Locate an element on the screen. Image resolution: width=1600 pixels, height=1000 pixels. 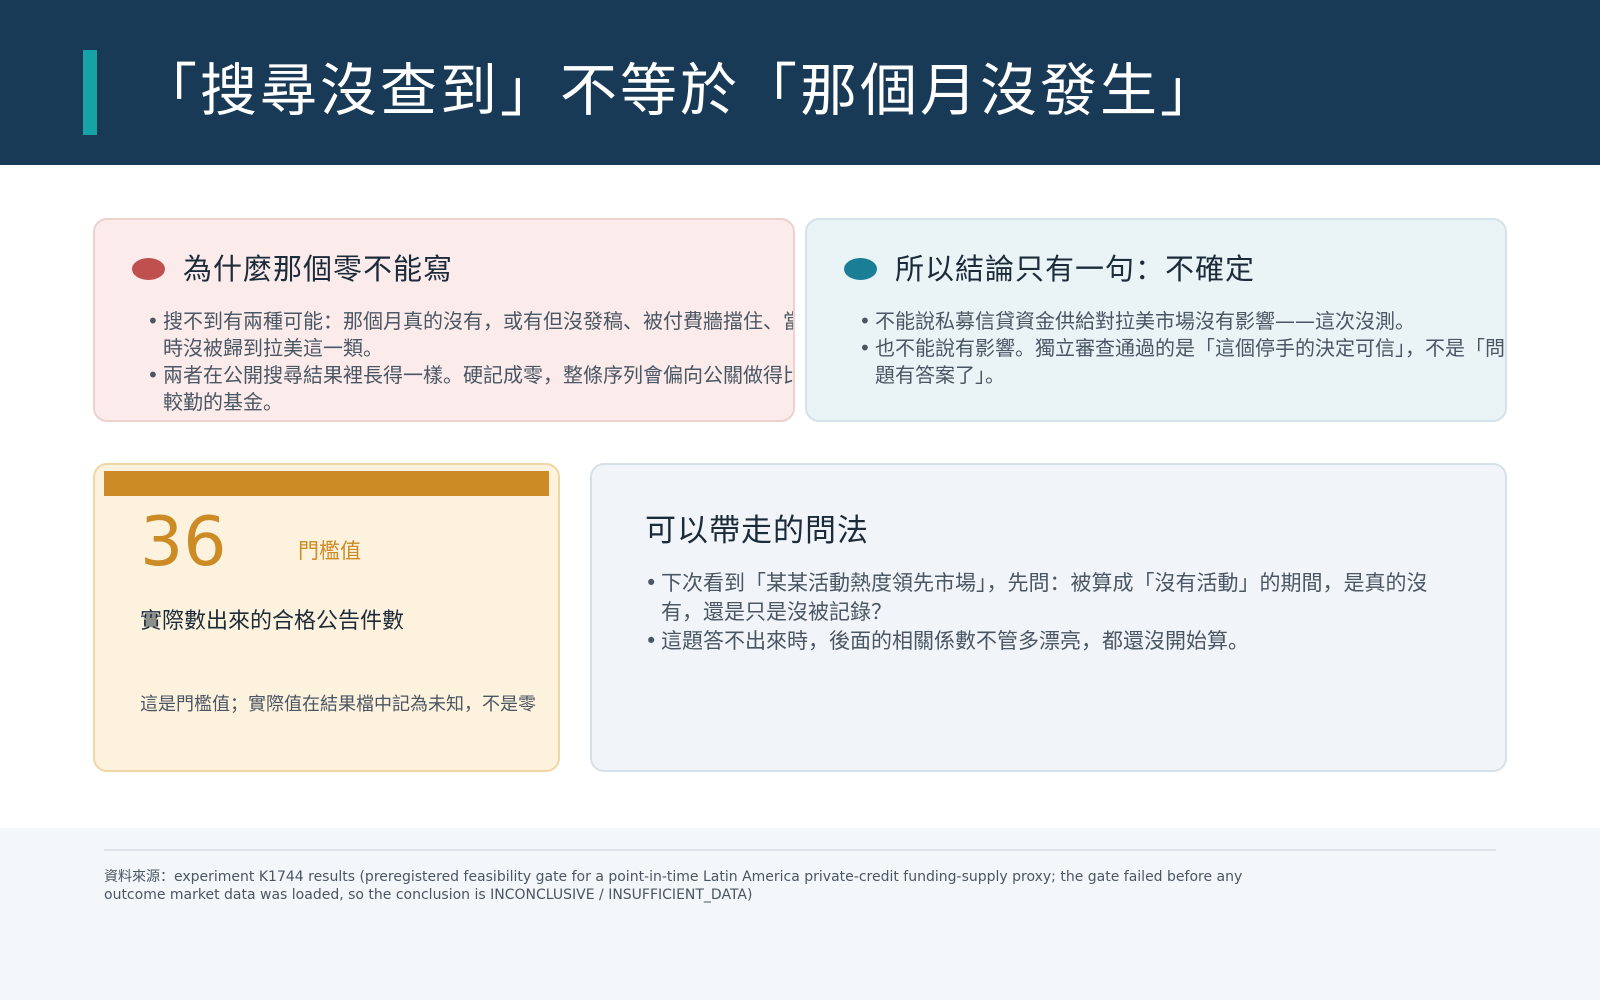
metric-accent-bar is located at coordinates (326, 483).